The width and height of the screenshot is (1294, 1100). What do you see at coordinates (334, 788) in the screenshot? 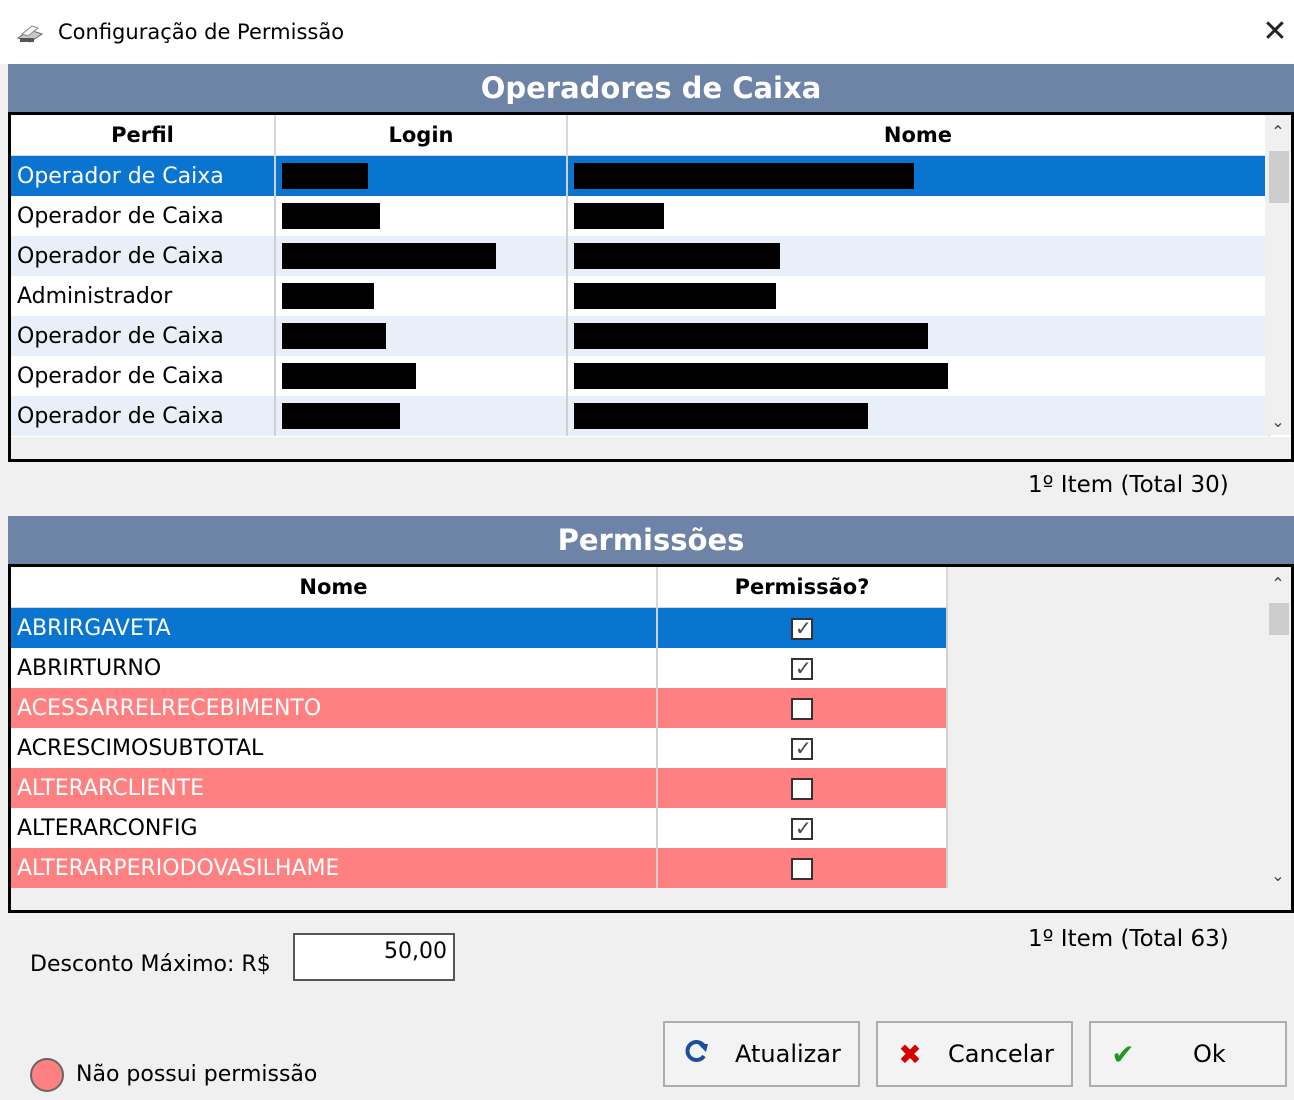
I see `permission-name-cell: ALTERARCLIENTE` at bounding box center [334, 788].